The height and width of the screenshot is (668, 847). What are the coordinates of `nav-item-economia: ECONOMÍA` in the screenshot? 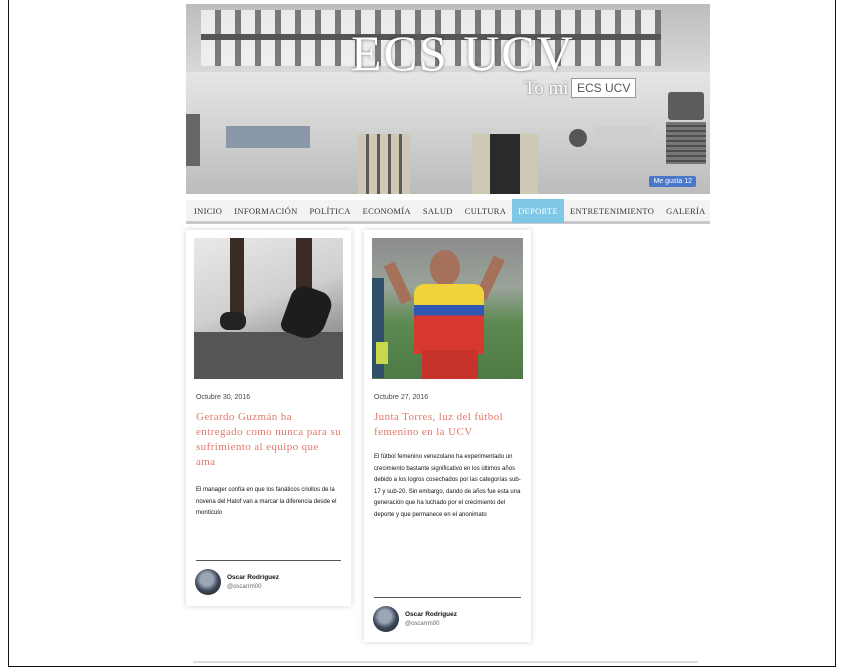 It's located at (387, 211).